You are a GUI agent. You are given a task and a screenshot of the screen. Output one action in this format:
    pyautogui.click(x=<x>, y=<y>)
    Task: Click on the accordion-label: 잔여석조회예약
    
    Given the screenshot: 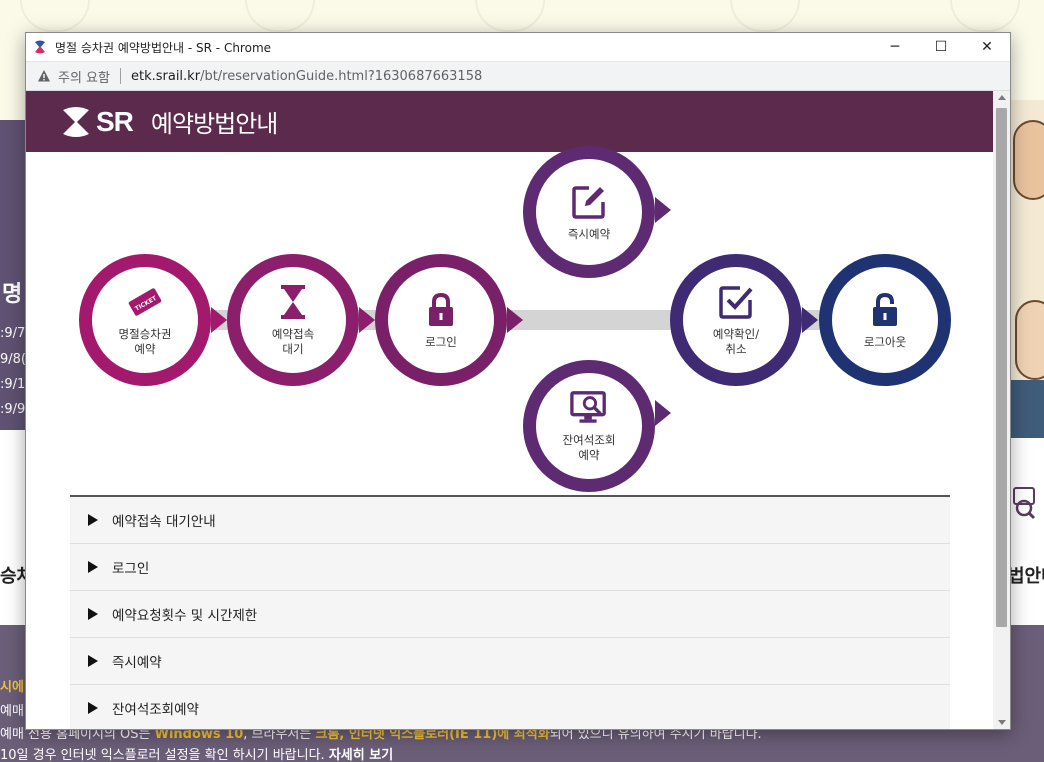 What is the action you would take?
    pyautogui.click(x=155, y=710)
    